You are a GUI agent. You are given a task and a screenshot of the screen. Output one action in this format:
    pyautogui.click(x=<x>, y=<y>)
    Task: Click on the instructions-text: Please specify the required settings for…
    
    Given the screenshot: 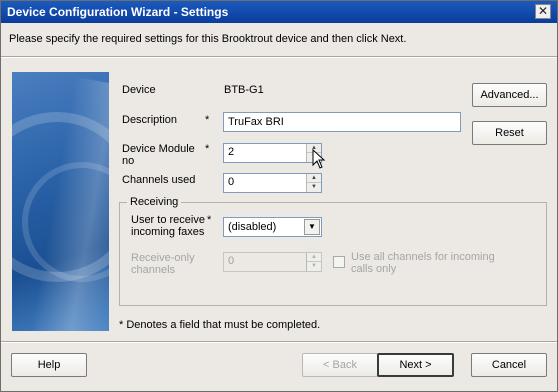 What is the action you would take?
    pyautogui.click(x=208, y=39)
    